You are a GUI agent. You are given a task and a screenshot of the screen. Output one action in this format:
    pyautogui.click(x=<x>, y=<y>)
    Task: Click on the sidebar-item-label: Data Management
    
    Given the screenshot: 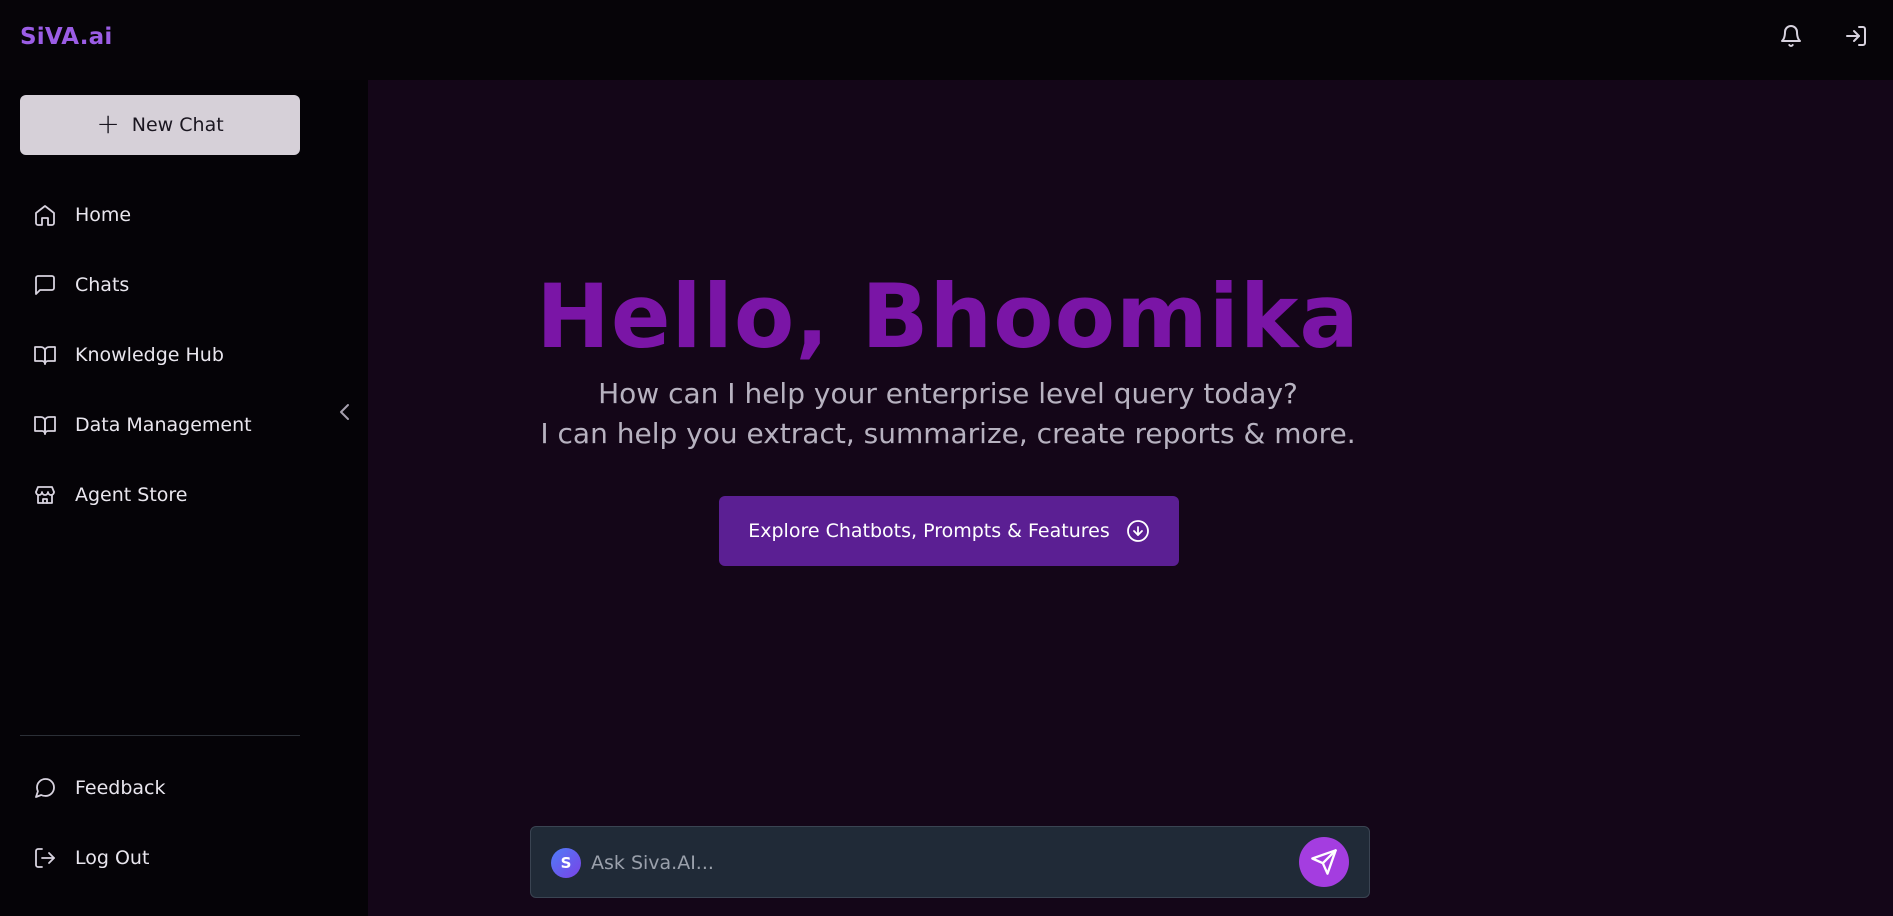 What is the action you would take?
    pyautogui.click(x=163, y=425)
    